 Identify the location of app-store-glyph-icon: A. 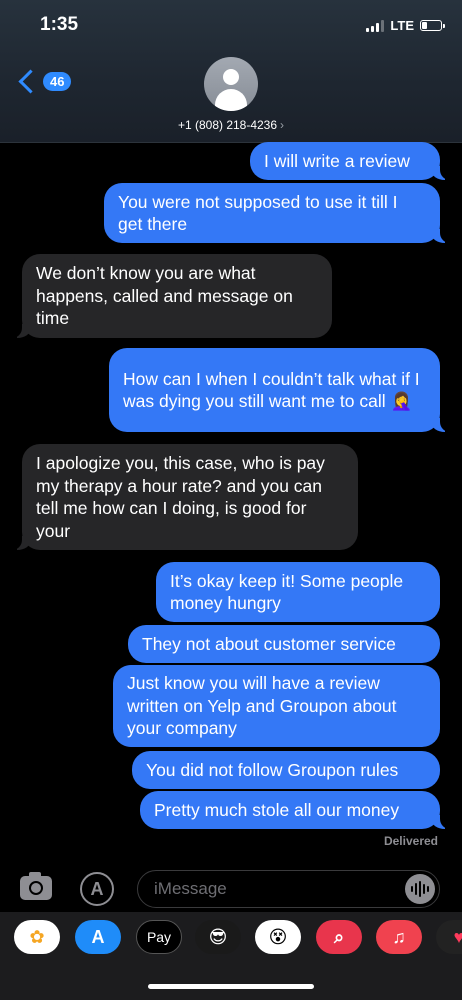
(97, 888).